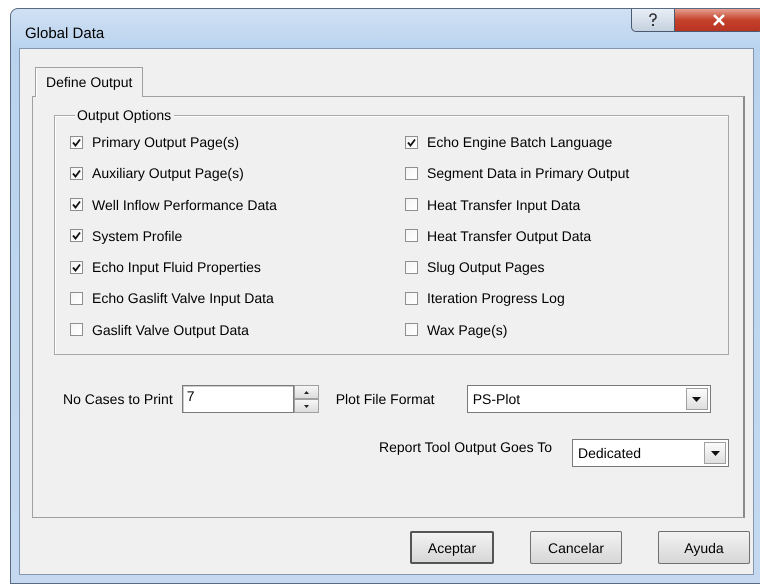  I want to click on field-label: Report Tool Output Goes To, so click(465, 448).